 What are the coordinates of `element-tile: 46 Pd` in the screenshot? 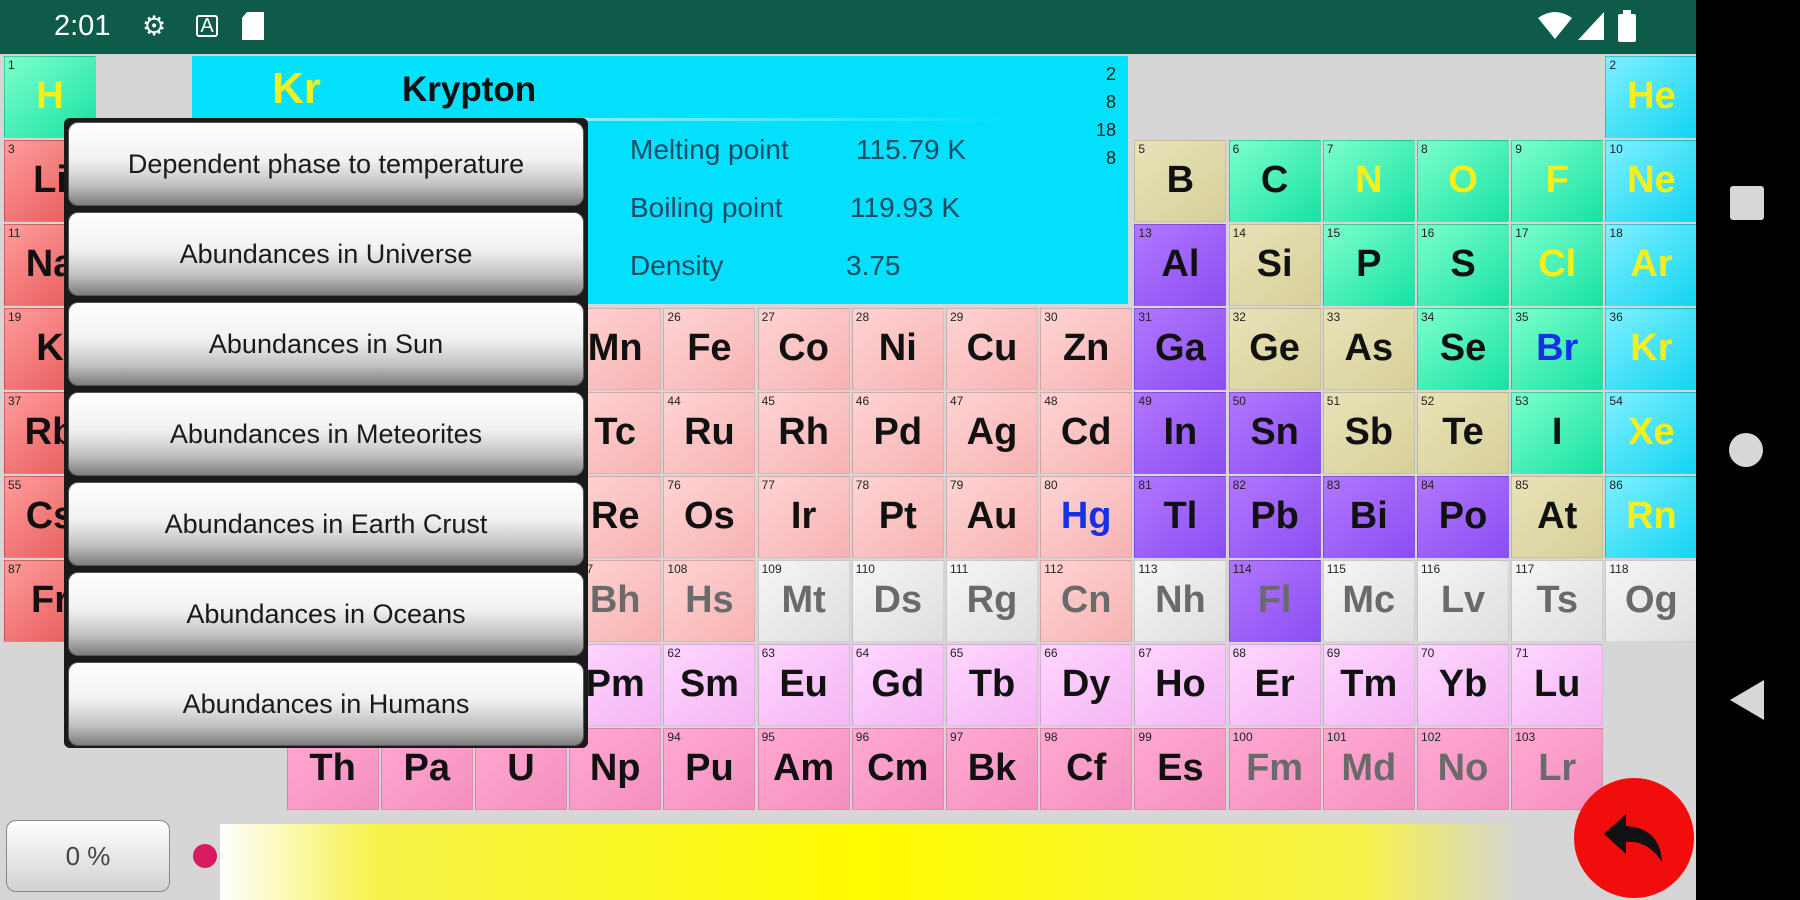 It's located at (897, 433).